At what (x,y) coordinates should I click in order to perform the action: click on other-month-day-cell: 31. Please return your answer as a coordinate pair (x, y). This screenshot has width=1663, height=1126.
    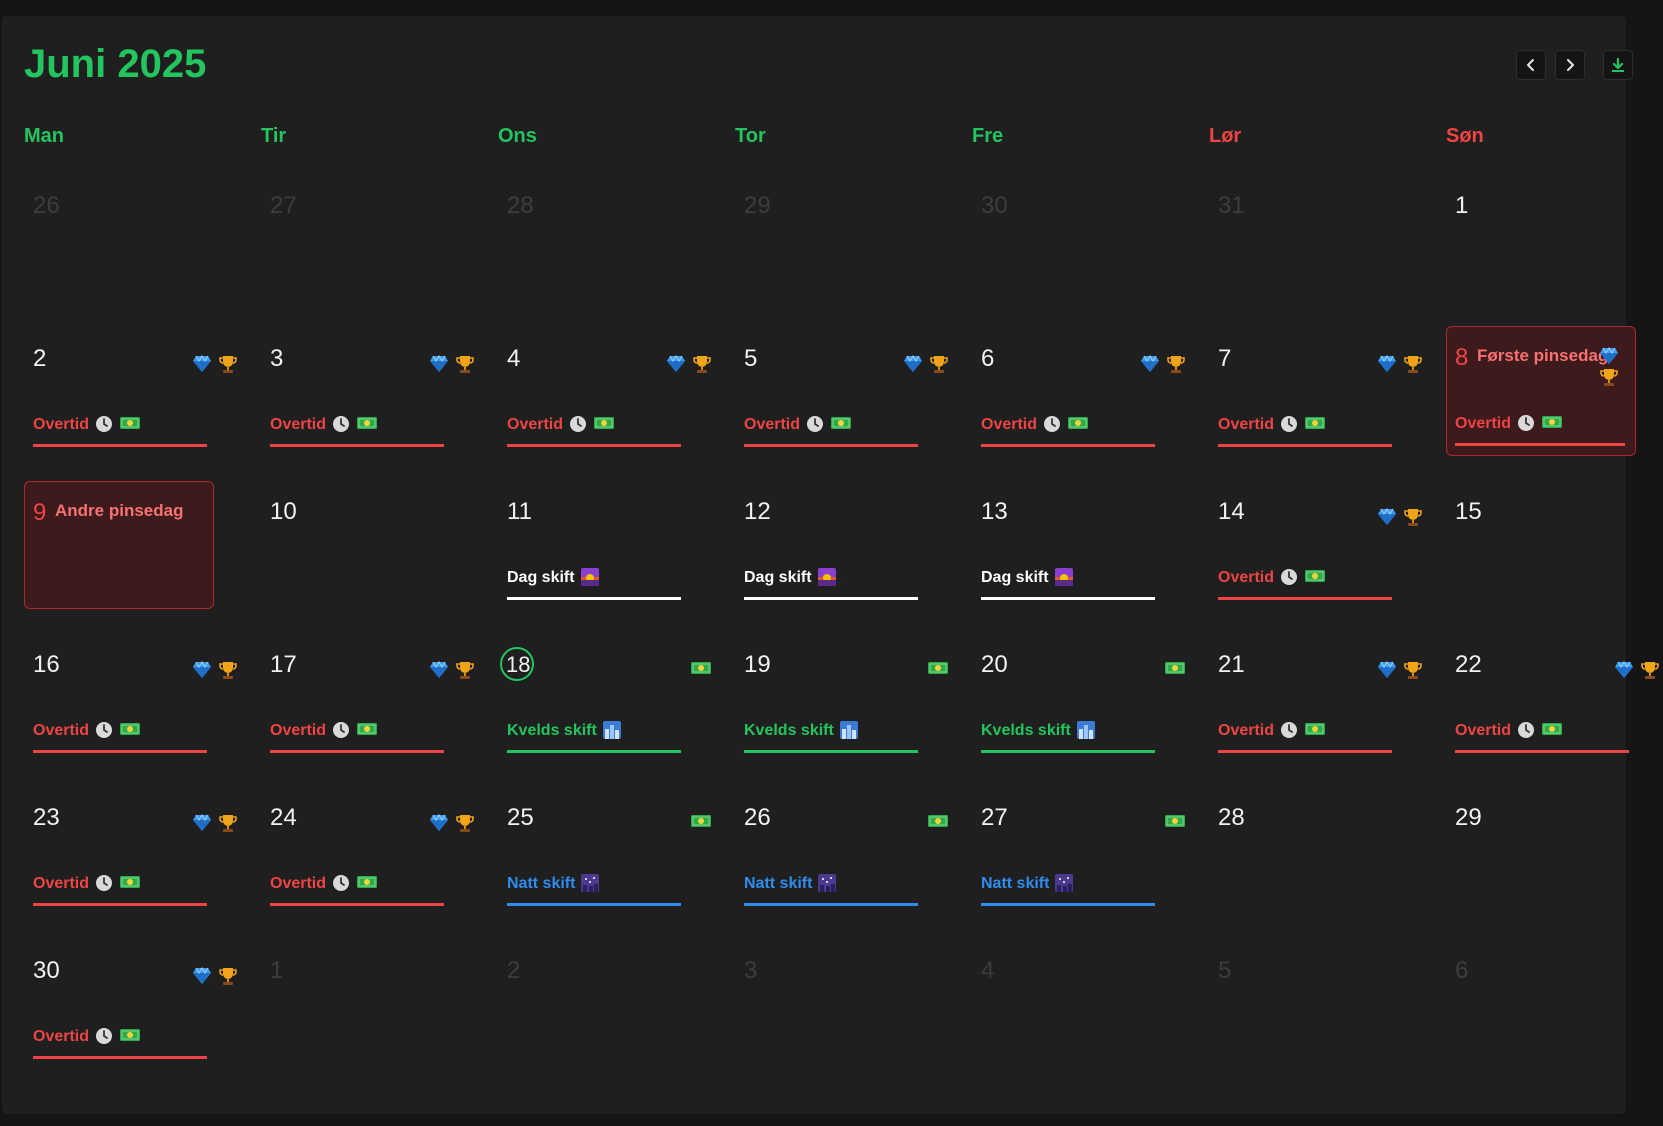
    Looking at the image, I should click on (1328, 249).